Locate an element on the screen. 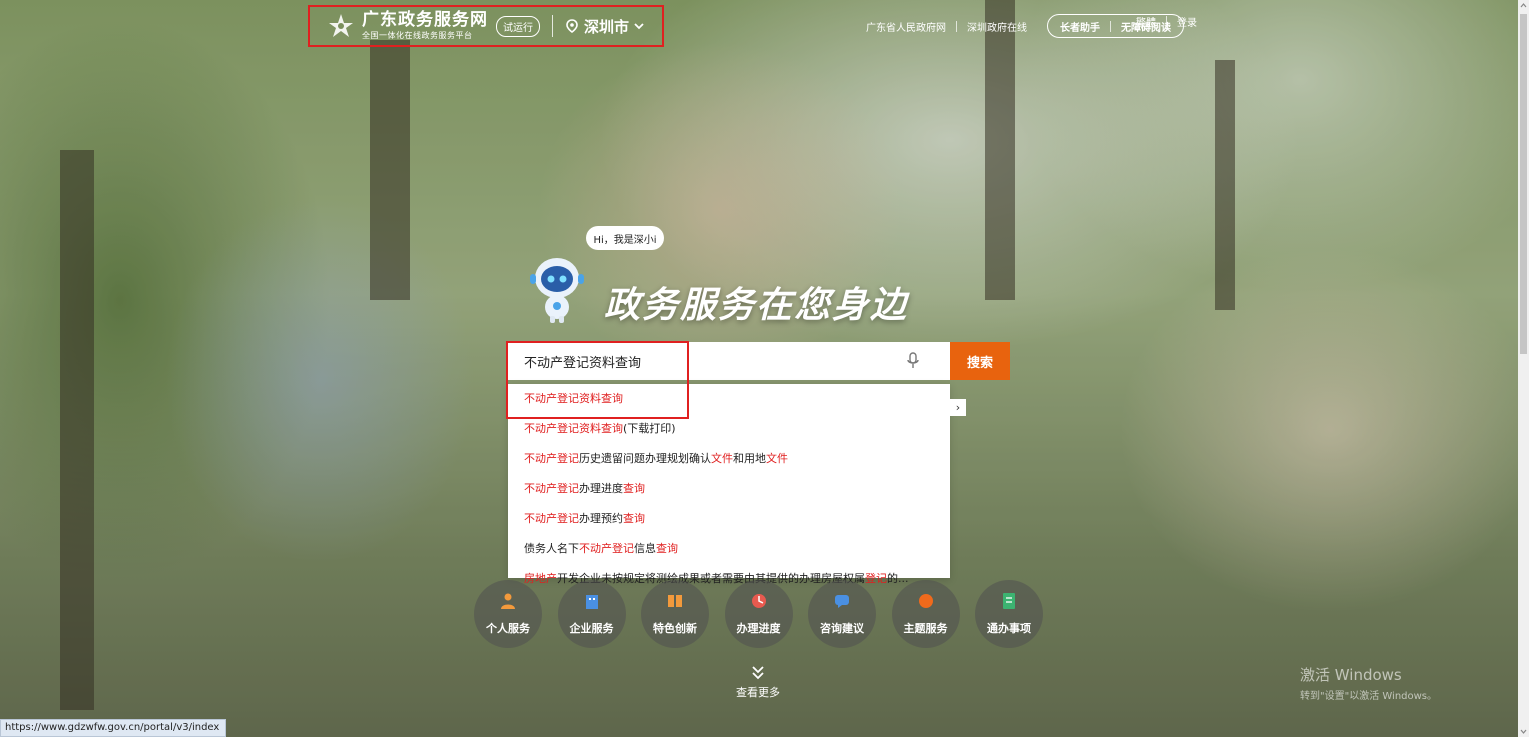  chevron-down-icon is located at coordinates (639, 26).